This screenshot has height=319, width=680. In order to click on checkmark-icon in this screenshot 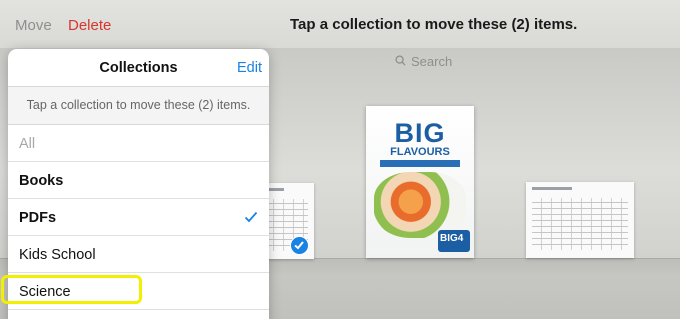, I will do `click(251, 217)`.